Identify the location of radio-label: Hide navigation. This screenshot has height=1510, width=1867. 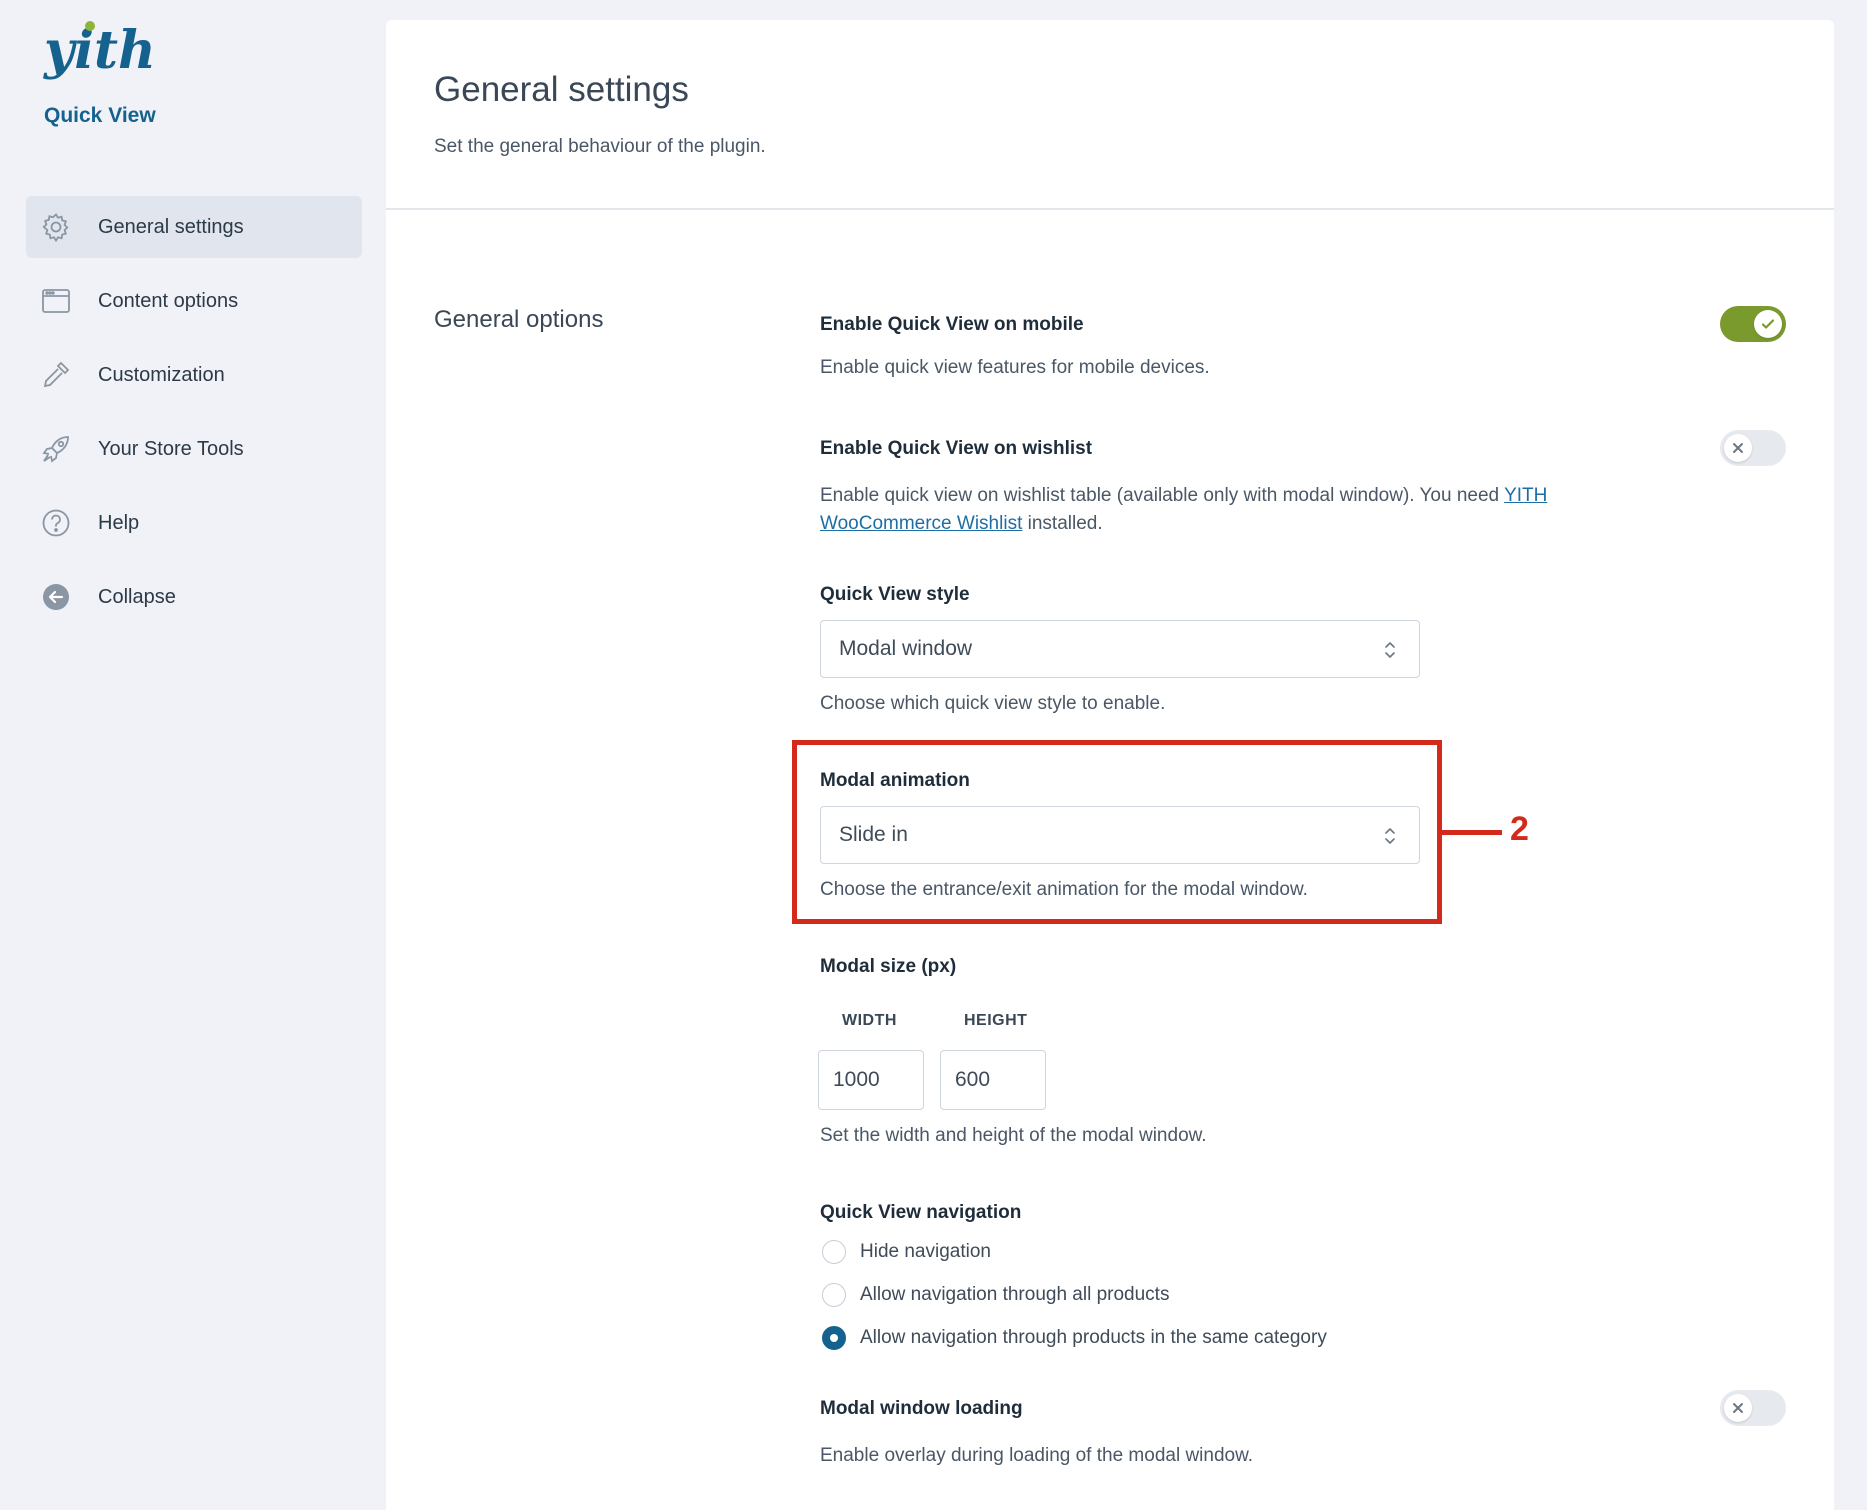
(925, 1251).